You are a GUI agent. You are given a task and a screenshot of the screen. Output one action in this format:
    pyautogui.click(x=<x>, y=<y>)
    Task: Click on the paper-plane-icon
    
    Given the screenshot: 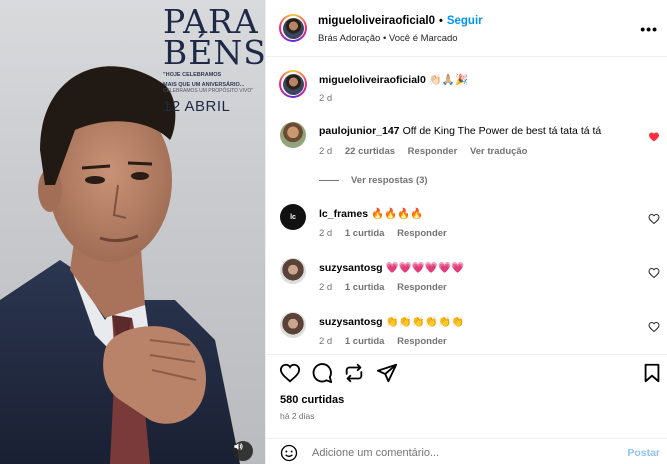 What is the action you would take?
    pyautogui.click(x=387, y=373)
    